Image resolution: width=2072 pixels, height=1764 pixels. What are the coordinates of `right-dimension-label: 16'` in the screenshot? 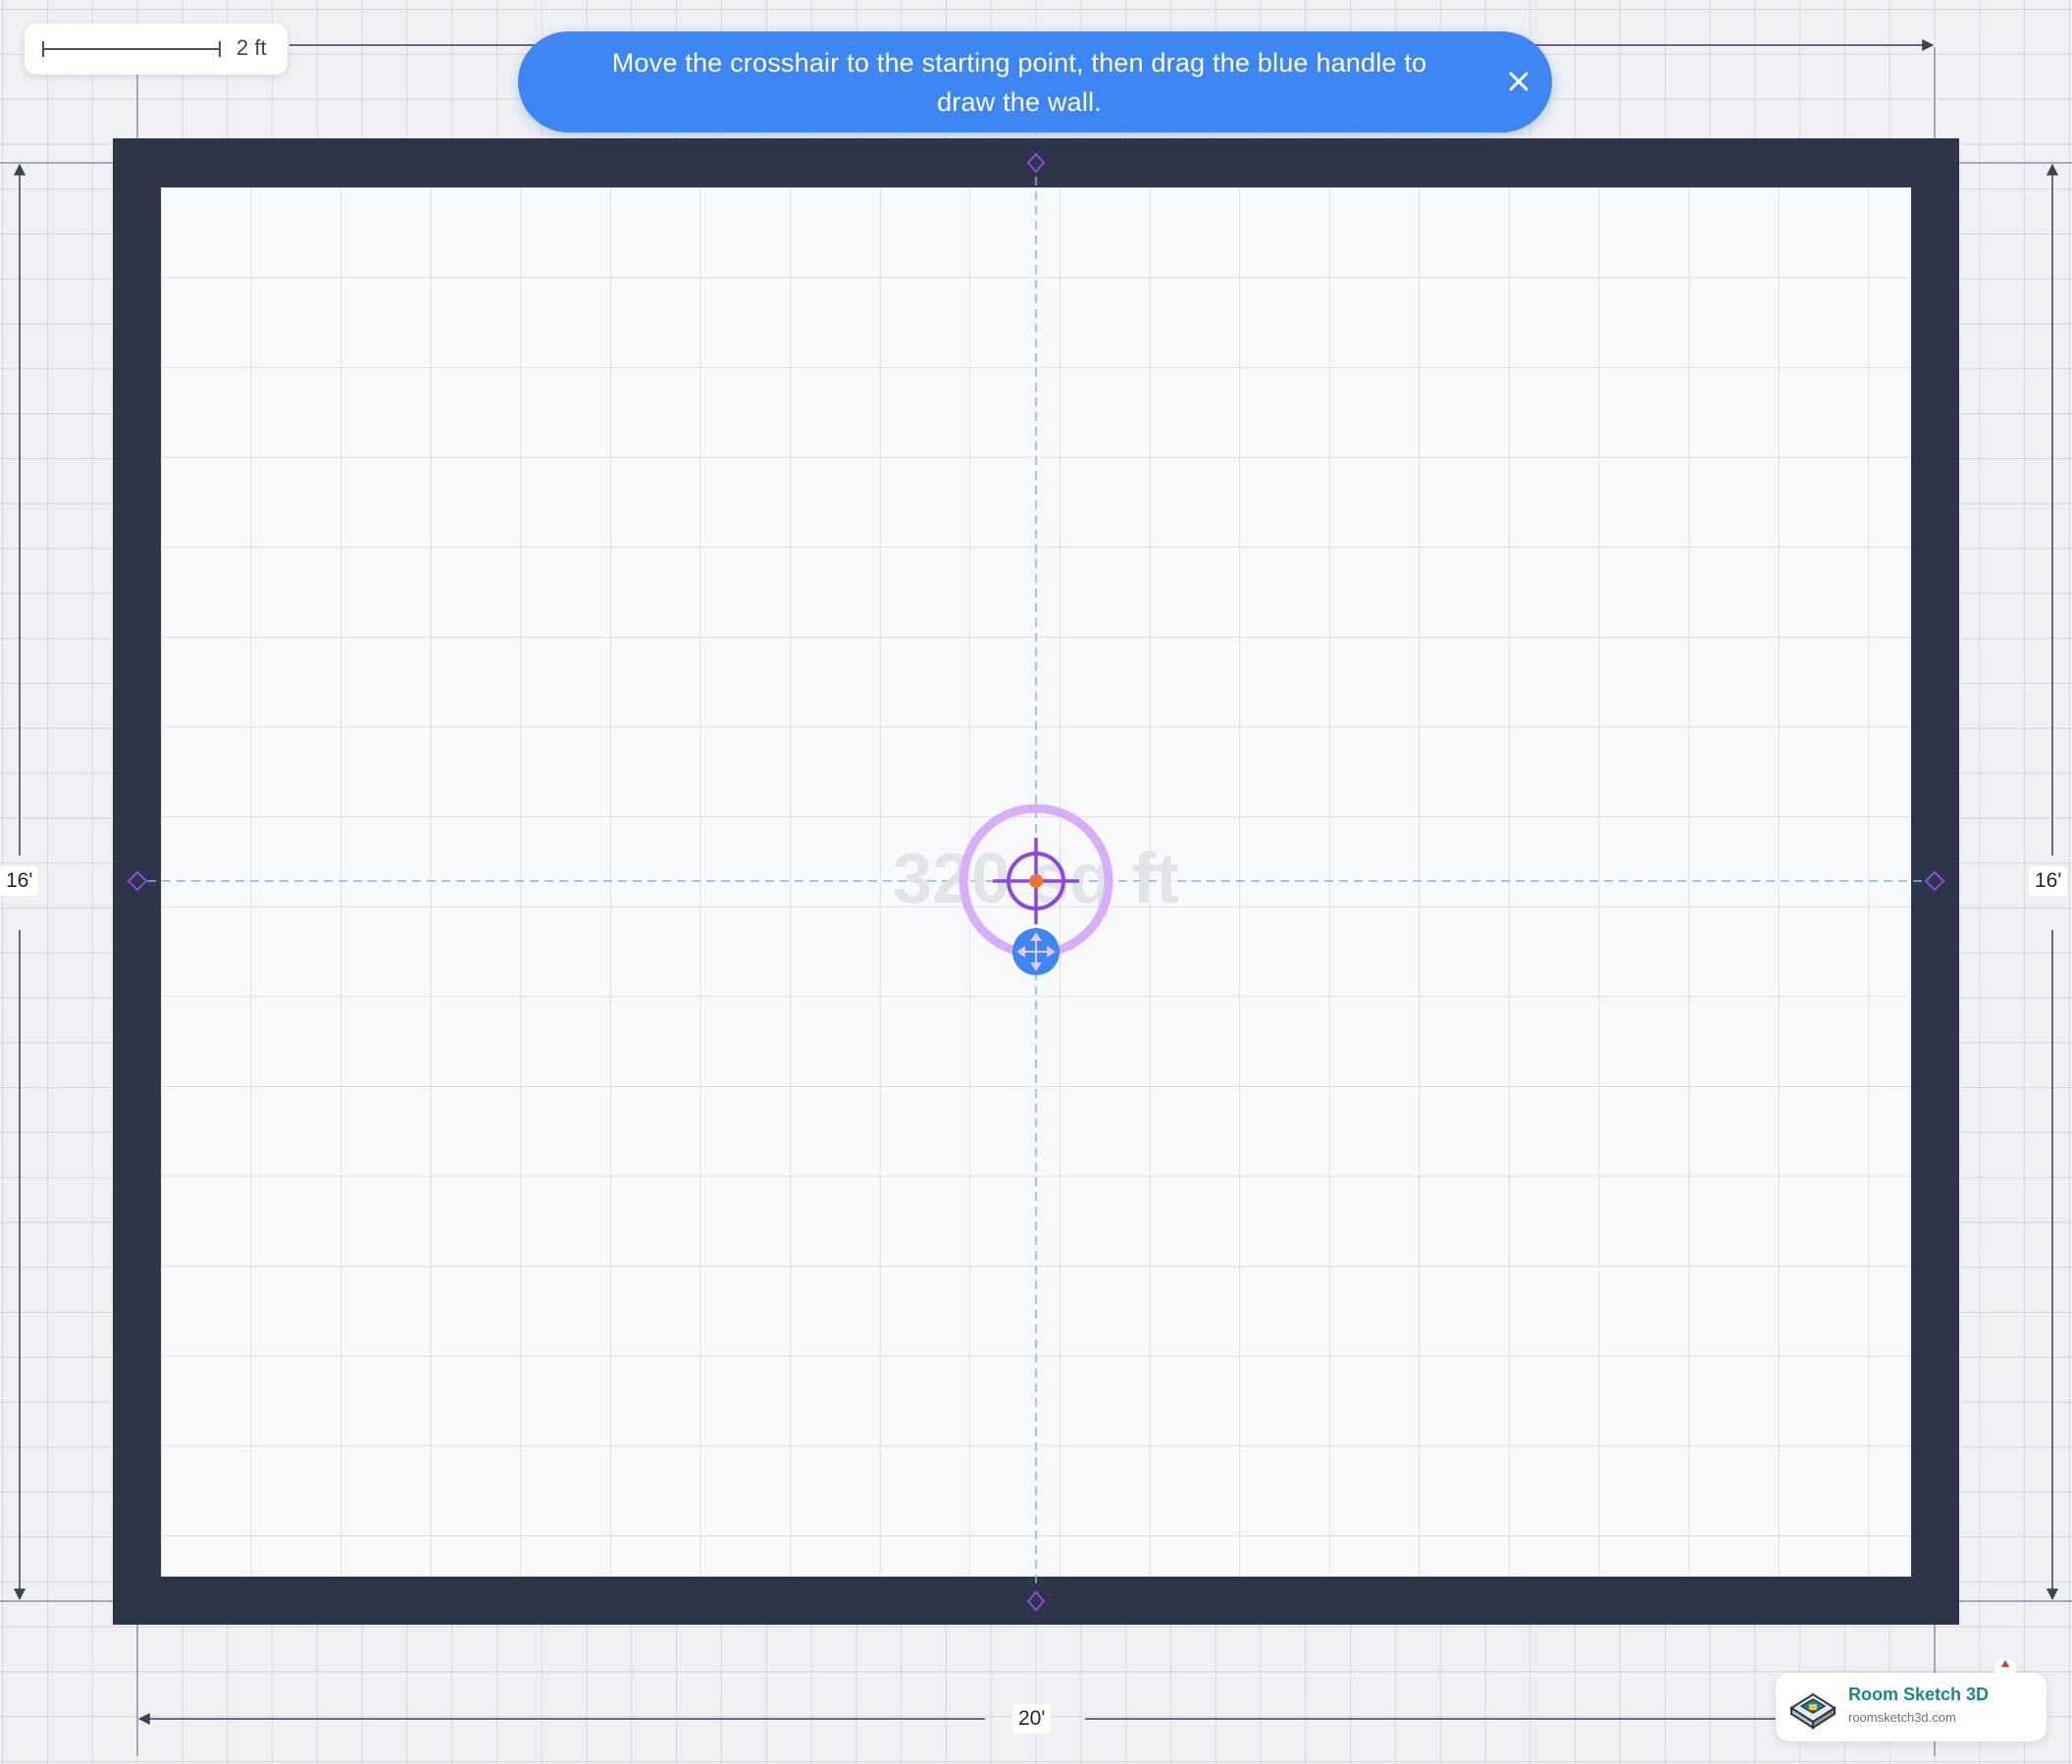 It's located at (2048, 881).